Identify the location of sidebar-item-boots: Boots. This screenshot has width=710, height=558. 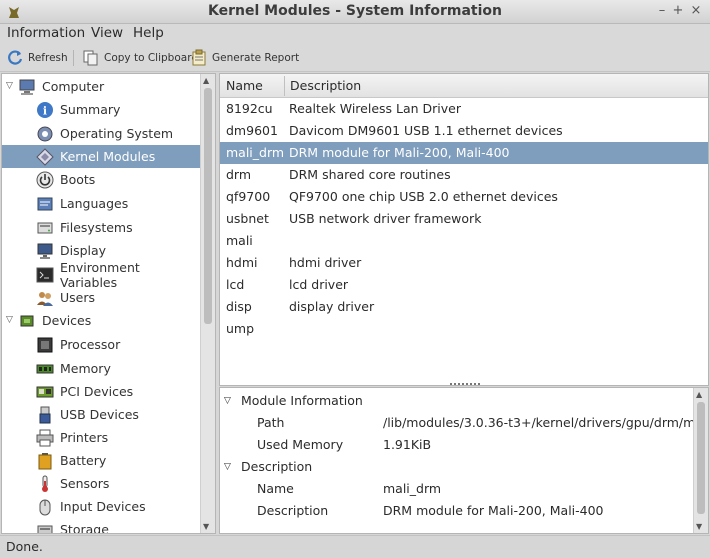
(101, 179).